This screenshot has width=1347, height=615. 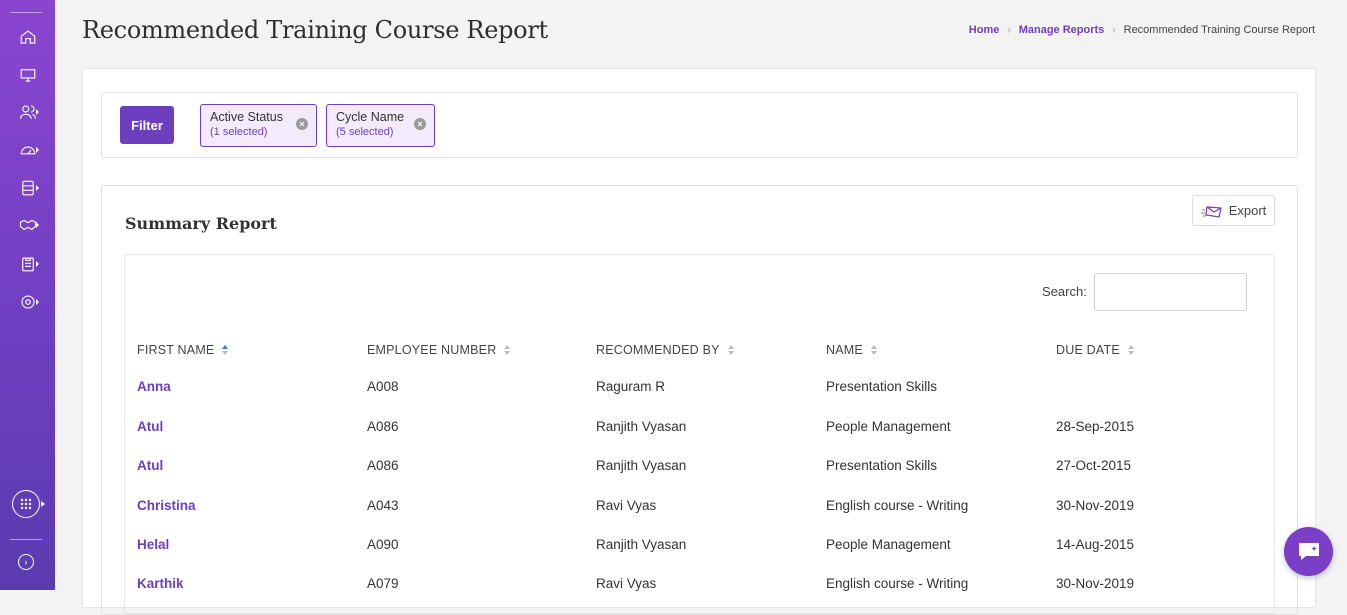 I want to click on filter-chip-active-status: Active Status (1 selected) ×, so click(x=258, y=125).